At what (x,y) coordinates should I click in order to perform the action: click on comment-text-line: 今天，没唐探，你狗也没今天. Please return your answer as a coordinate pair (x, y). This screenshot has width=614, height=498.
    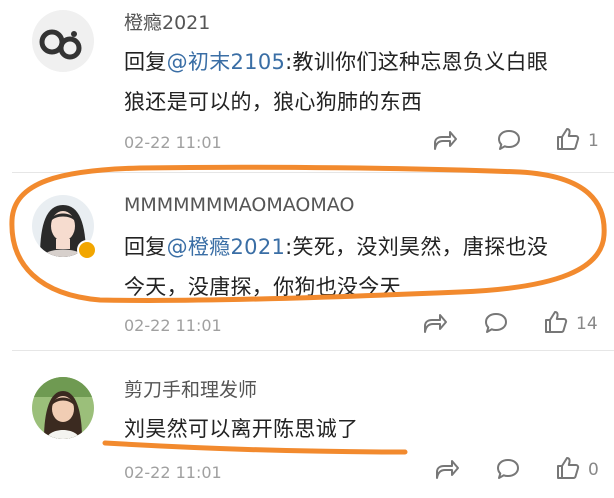
    Looking at the image, I should click on (262, 287).